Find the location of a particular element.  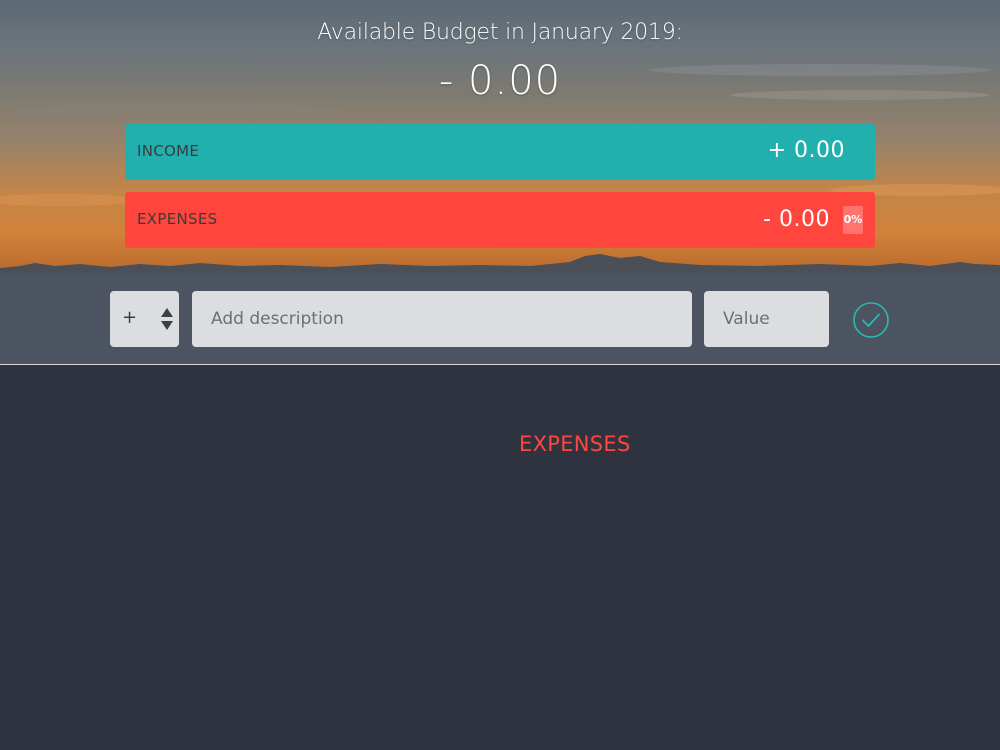

type-select: + is located at coordinates (144, 319).